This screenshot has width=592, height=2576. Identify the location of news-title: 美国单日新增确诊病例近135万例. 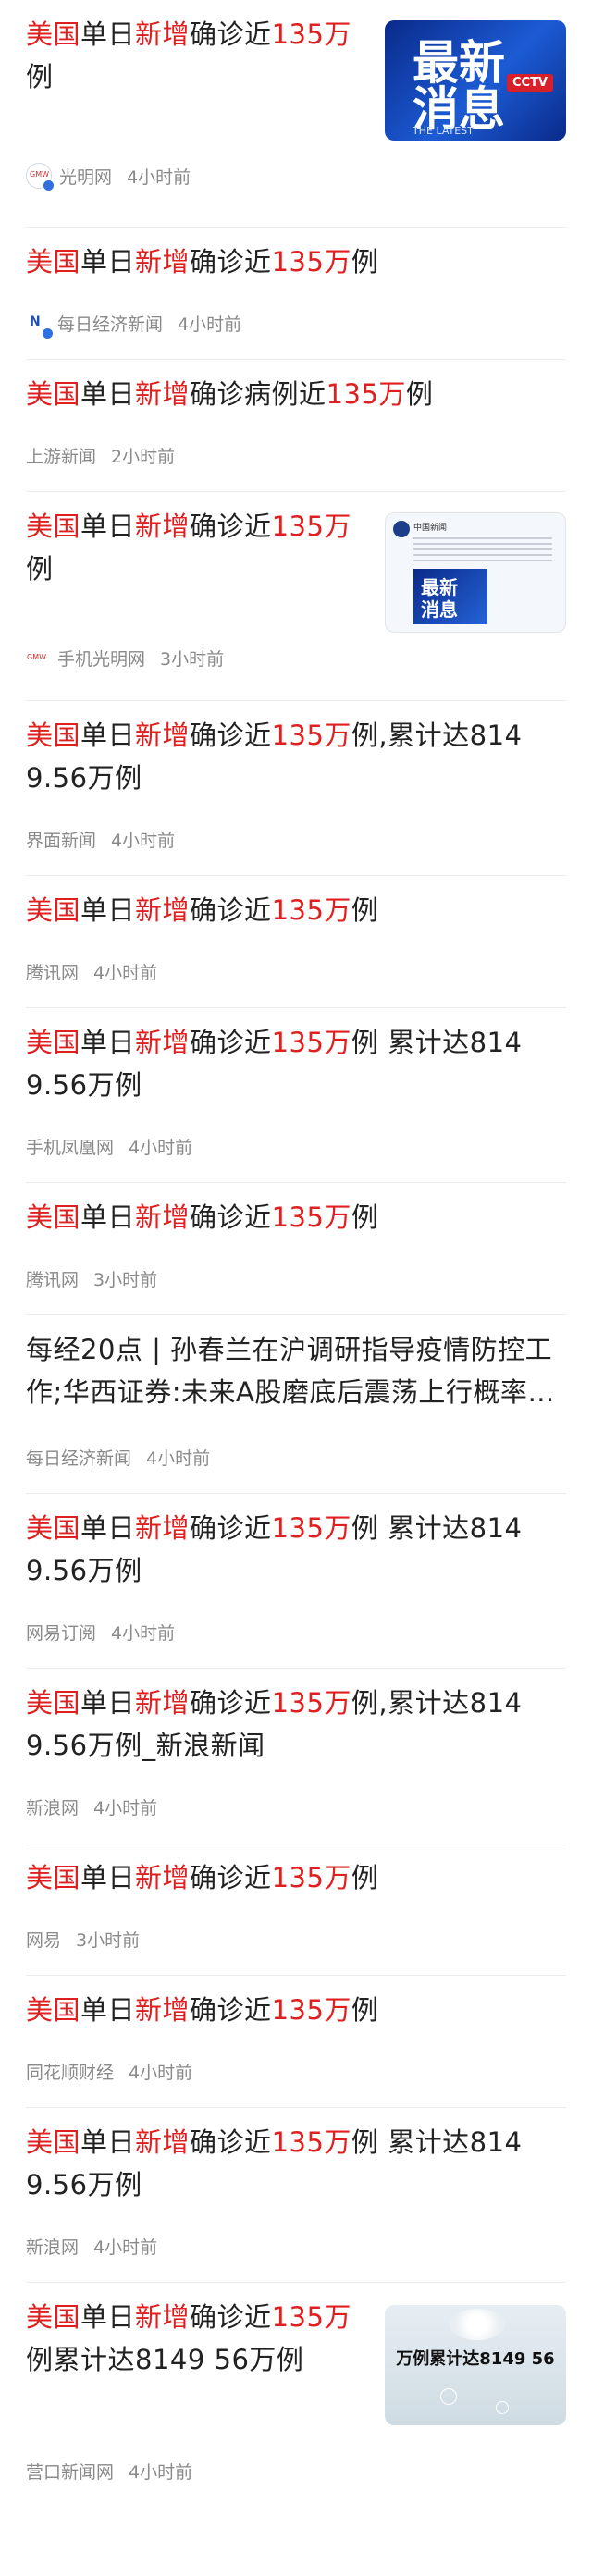
(230, 394).